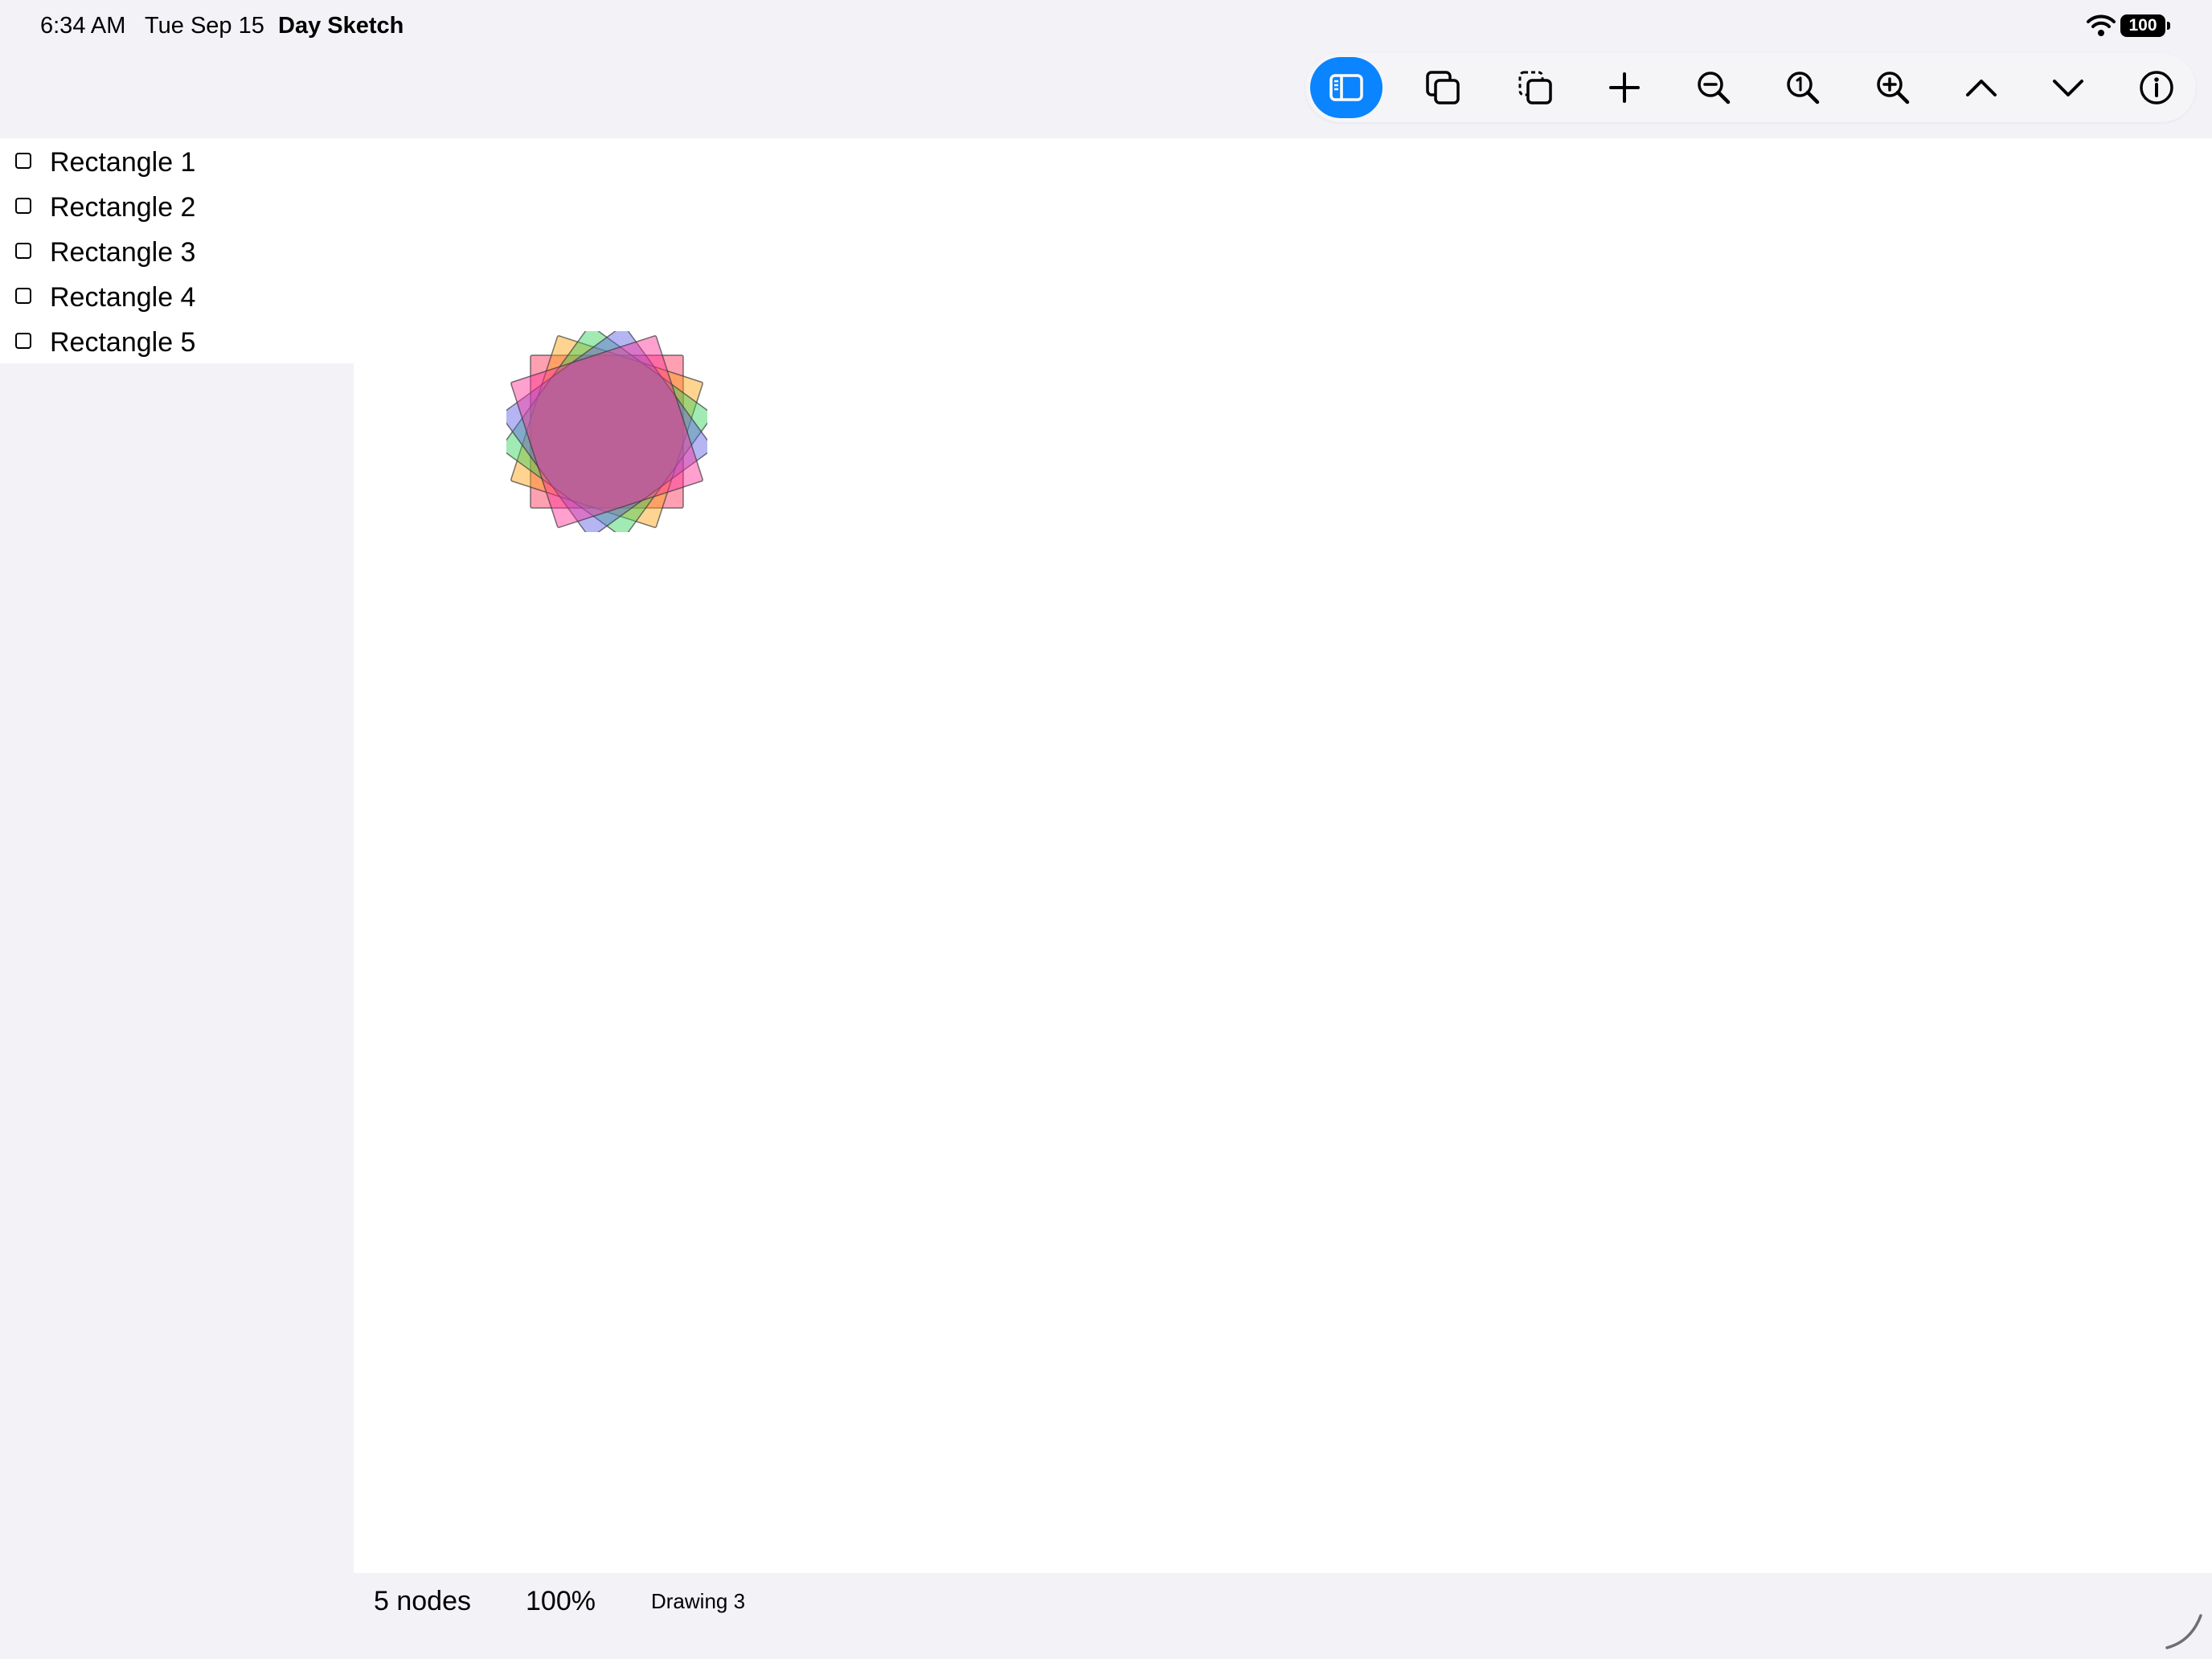  I want to click on copy-selection-button, so click(1535, 87).